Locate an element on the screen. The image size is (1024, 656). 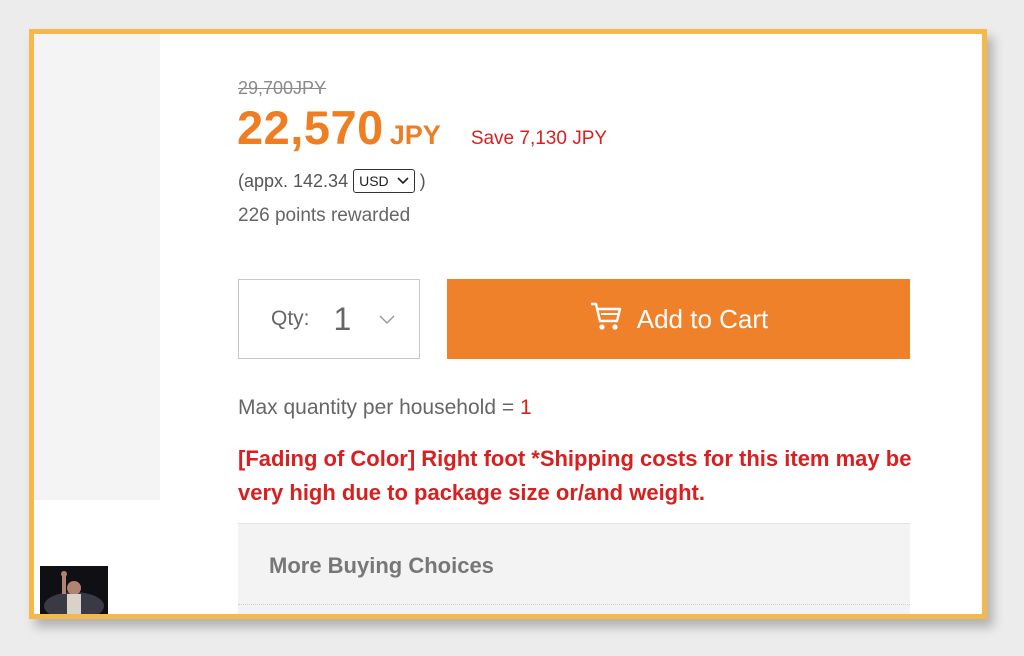
max-quantity-label: Max quantity per household = is located at coordinates (379, 407).